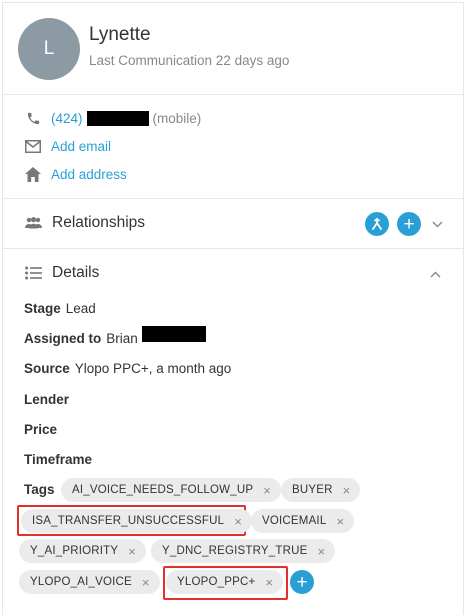 The width and height of the screenshot is (466, 615). I want to click on list-icon, so click(33, 273).